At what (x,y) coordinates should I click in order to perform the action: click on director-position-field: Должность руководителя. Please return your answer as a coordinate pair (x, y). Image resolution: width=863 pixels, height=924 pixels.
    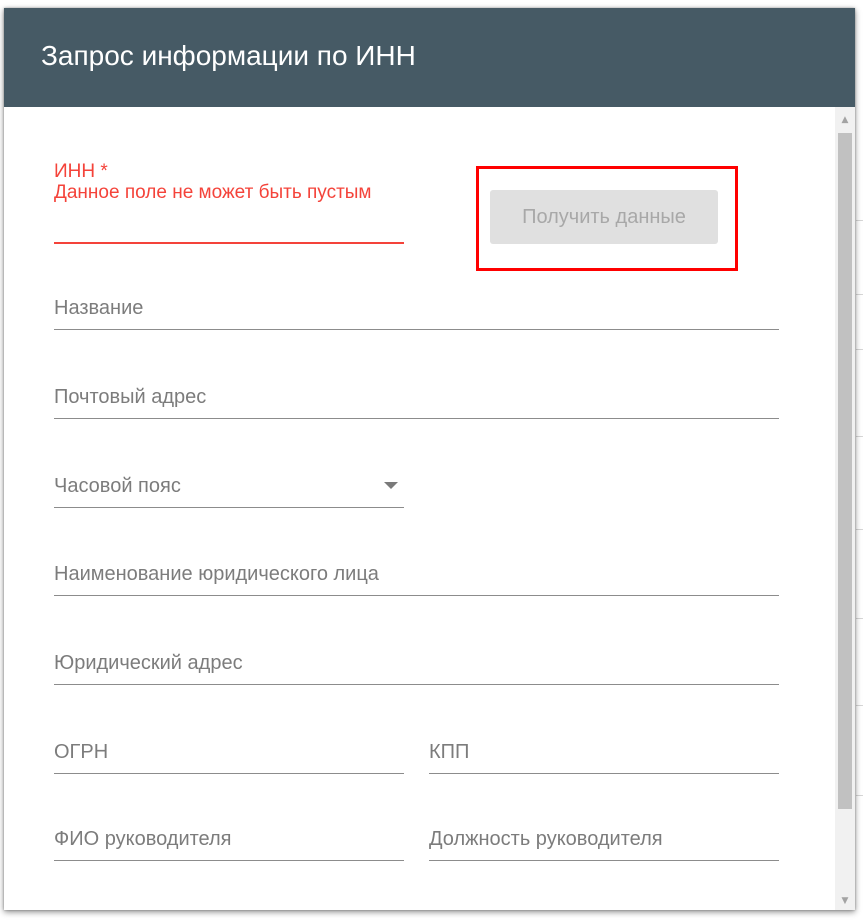
    Looking at the image, I should click on (604, 838).